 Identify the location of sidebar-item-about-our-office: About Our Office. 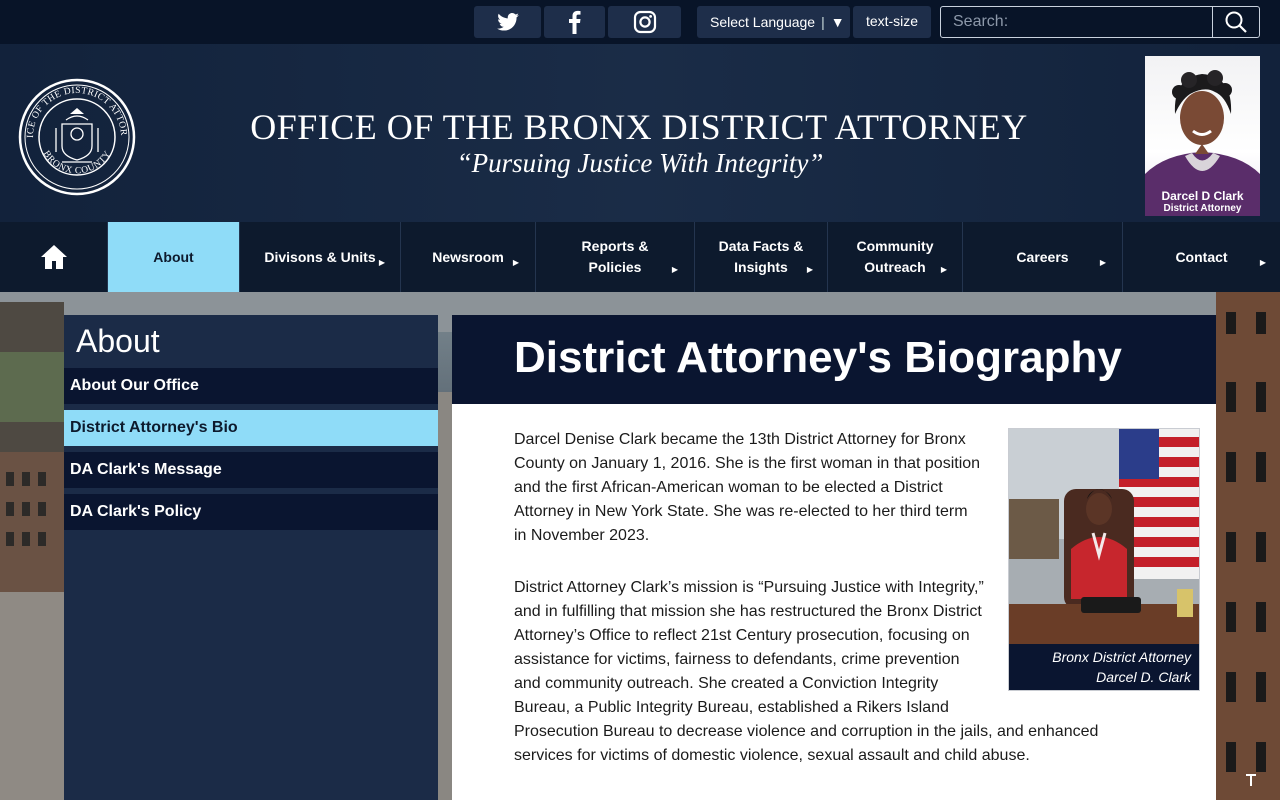
(251, 386).